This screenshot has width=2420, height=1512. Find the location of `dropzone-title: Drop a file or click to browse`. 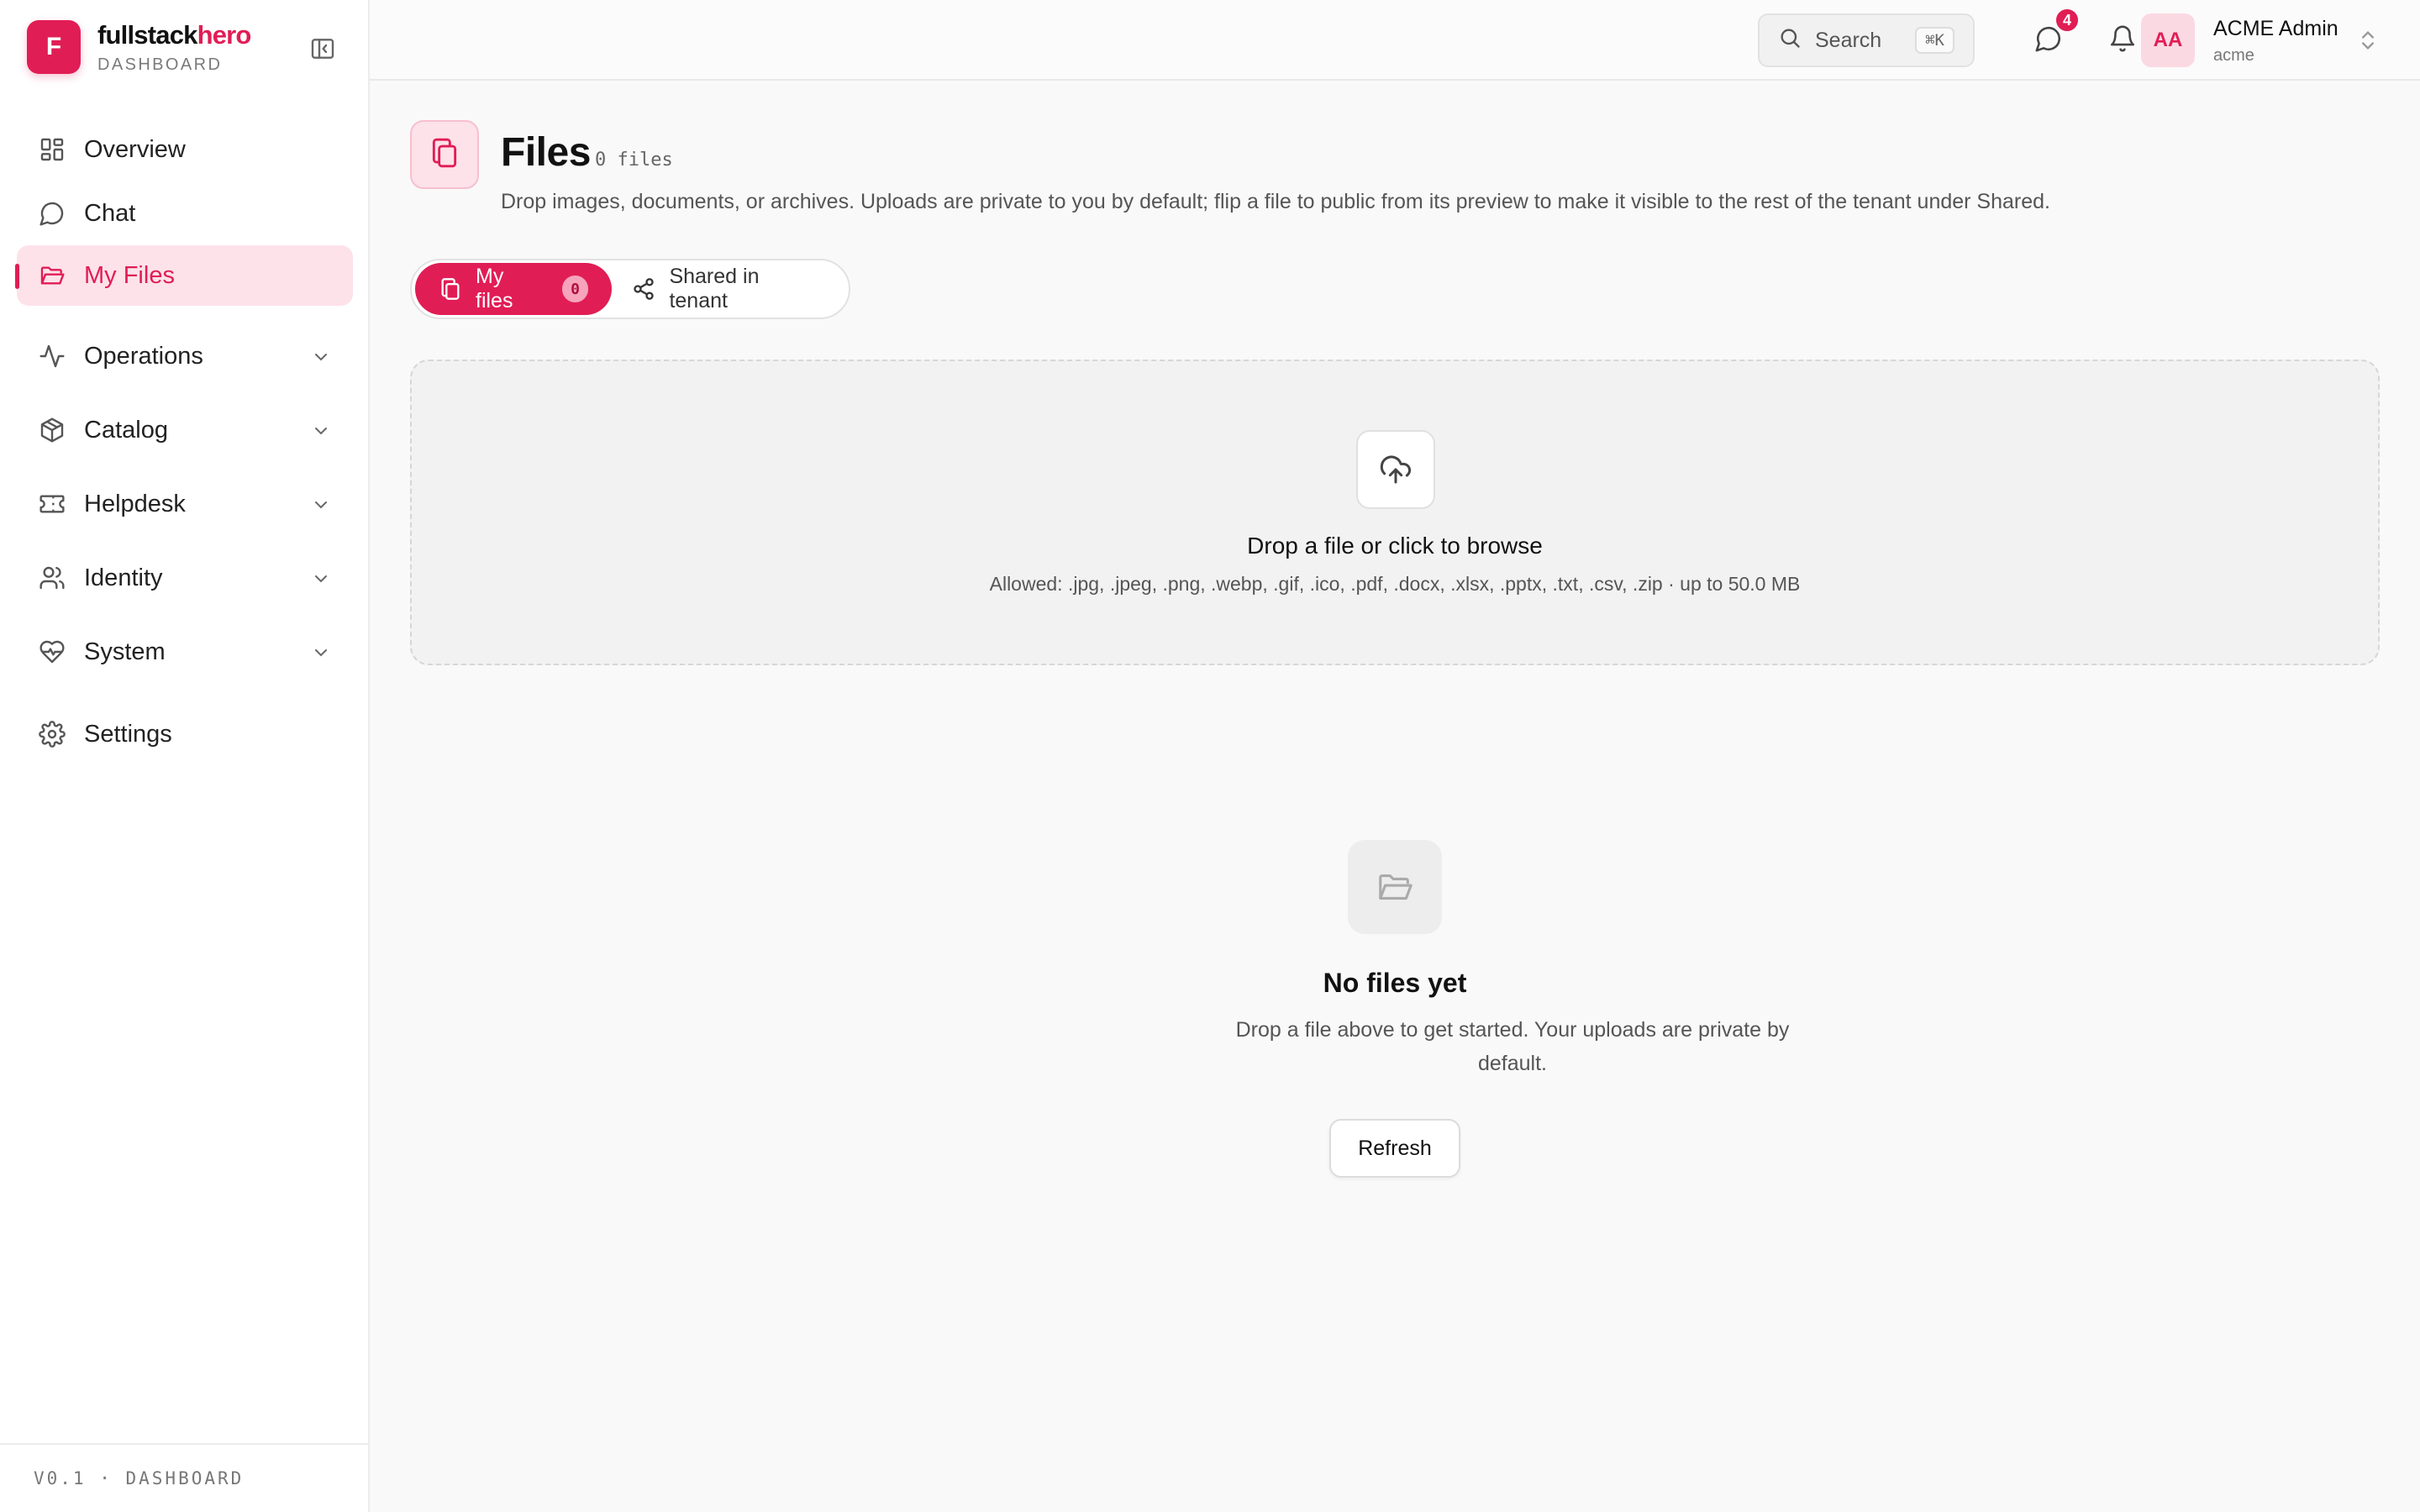

dropzone-title: Drop a file or click to browse is located at coordinates (1395, 546).